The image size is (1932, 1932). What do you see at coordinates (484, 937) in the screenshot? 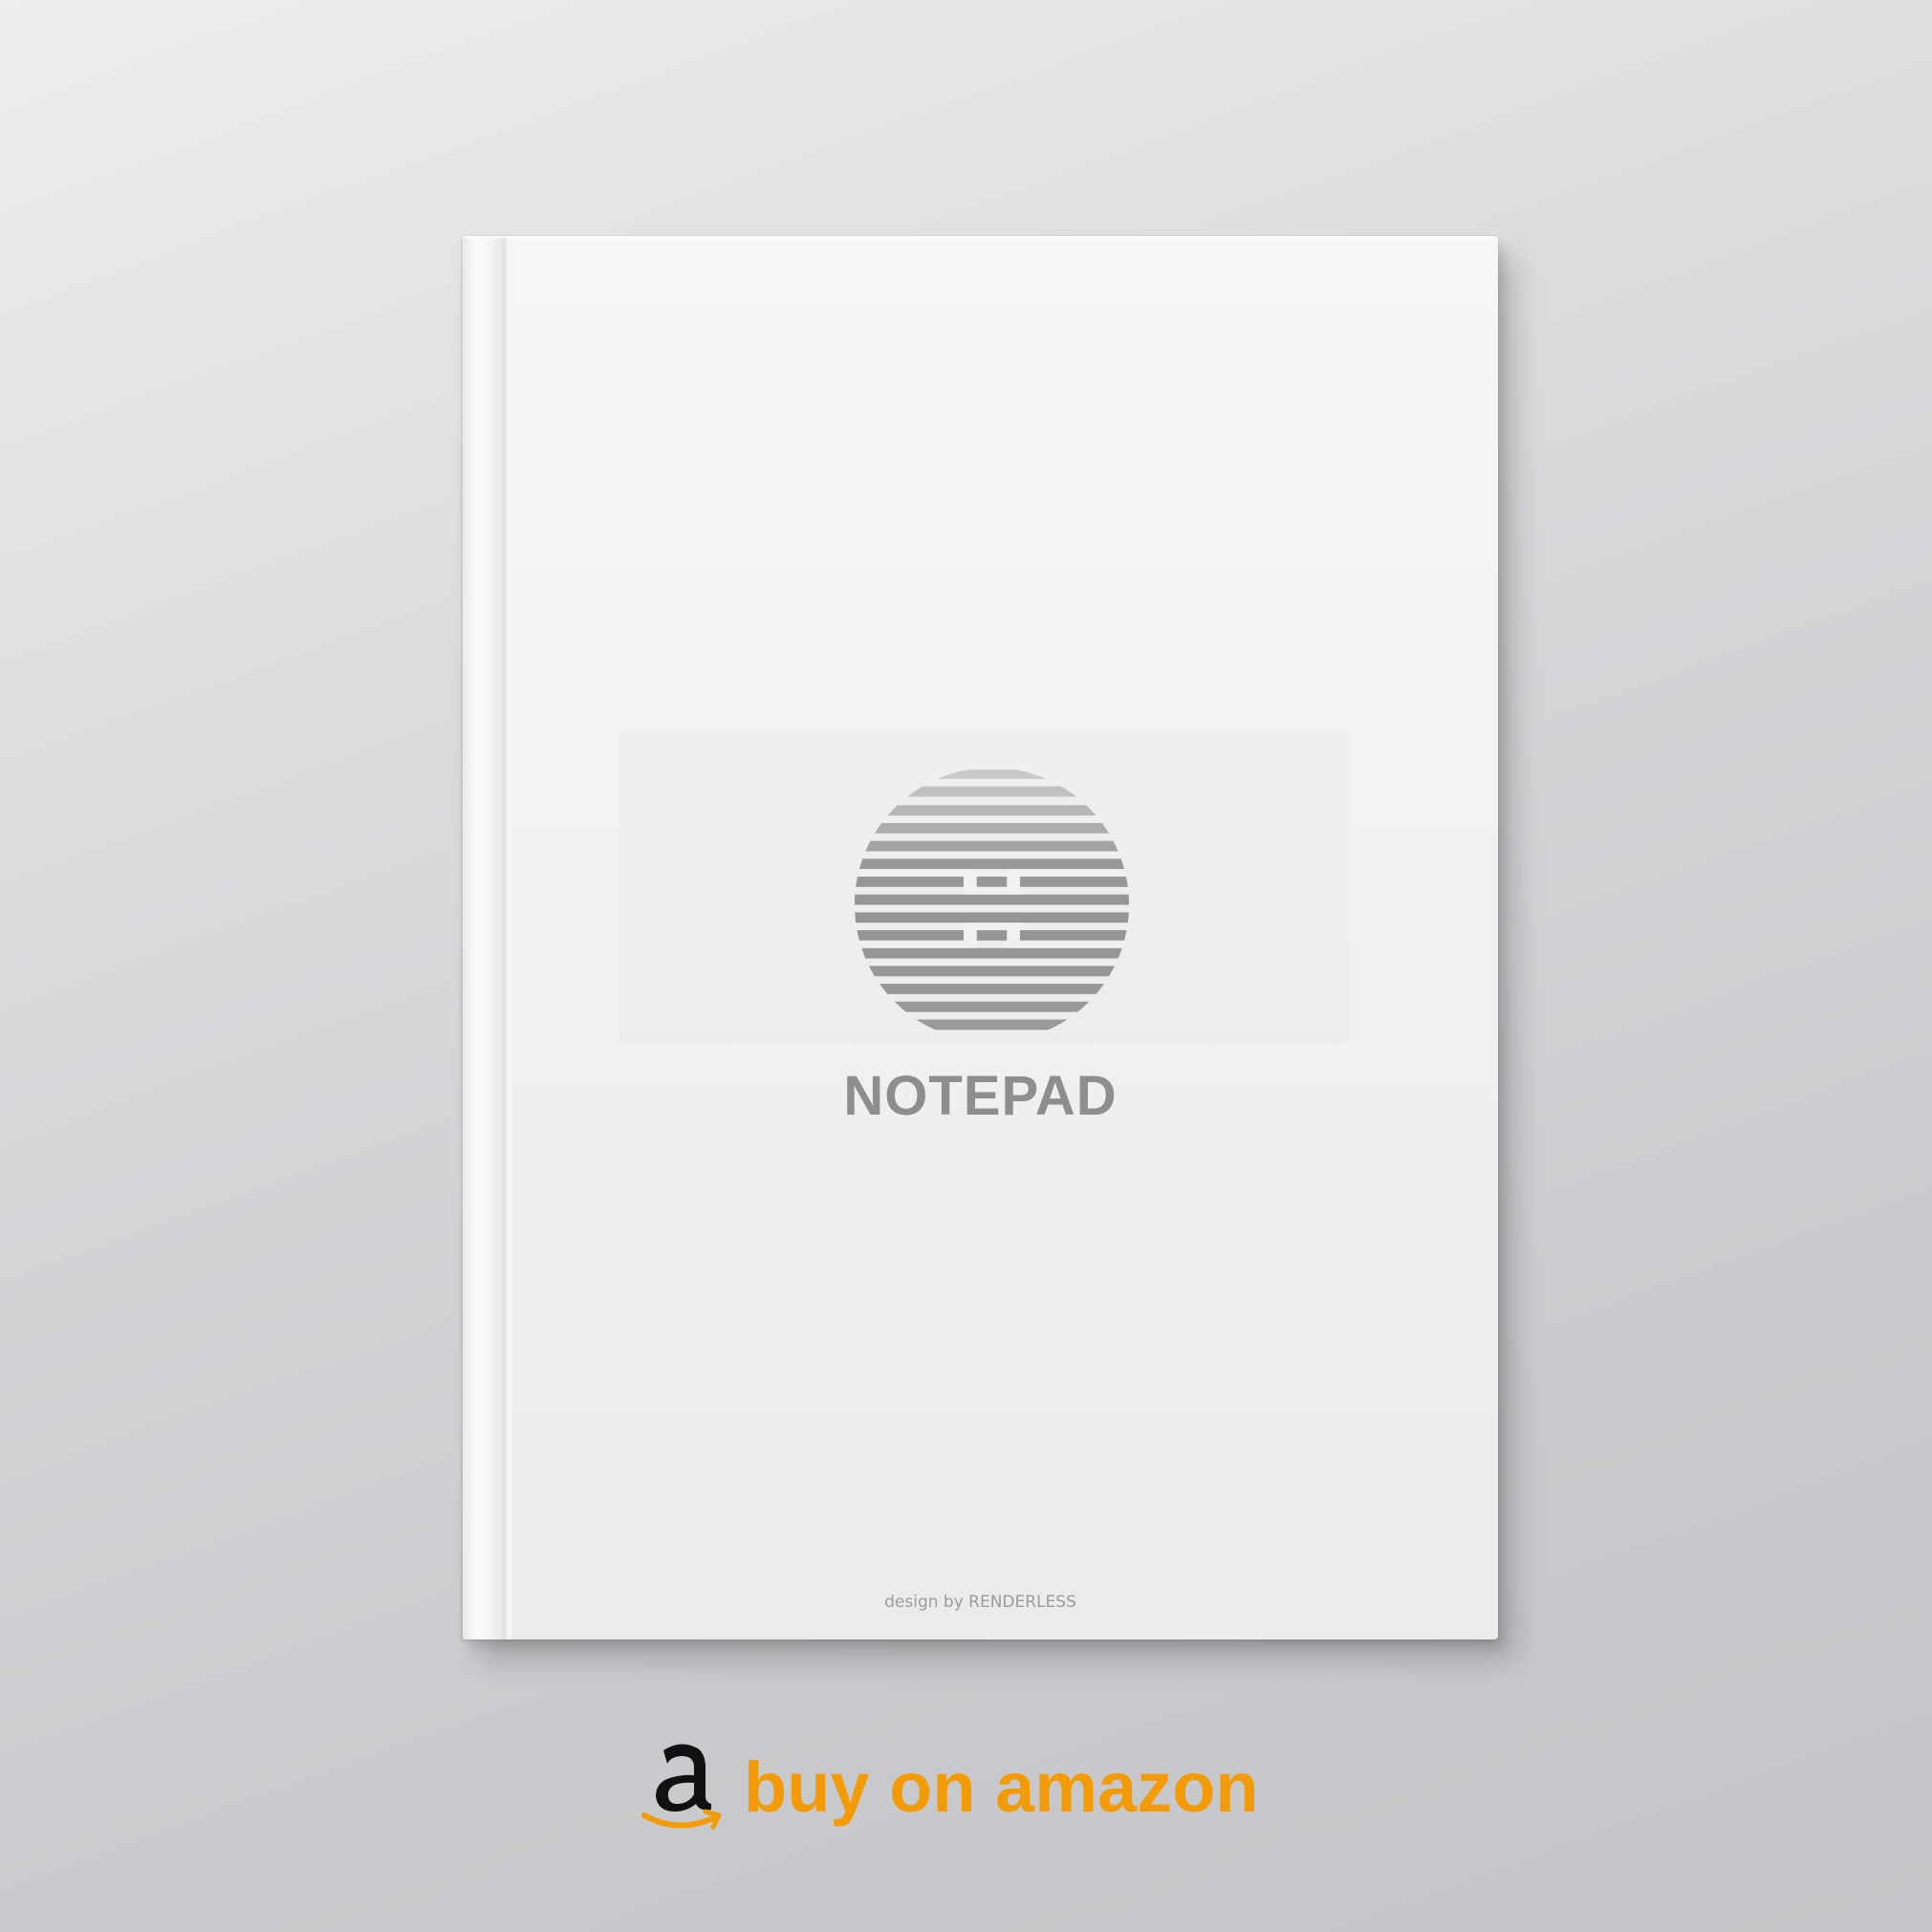
I see `book-spine` at bounding box center [484, 937].